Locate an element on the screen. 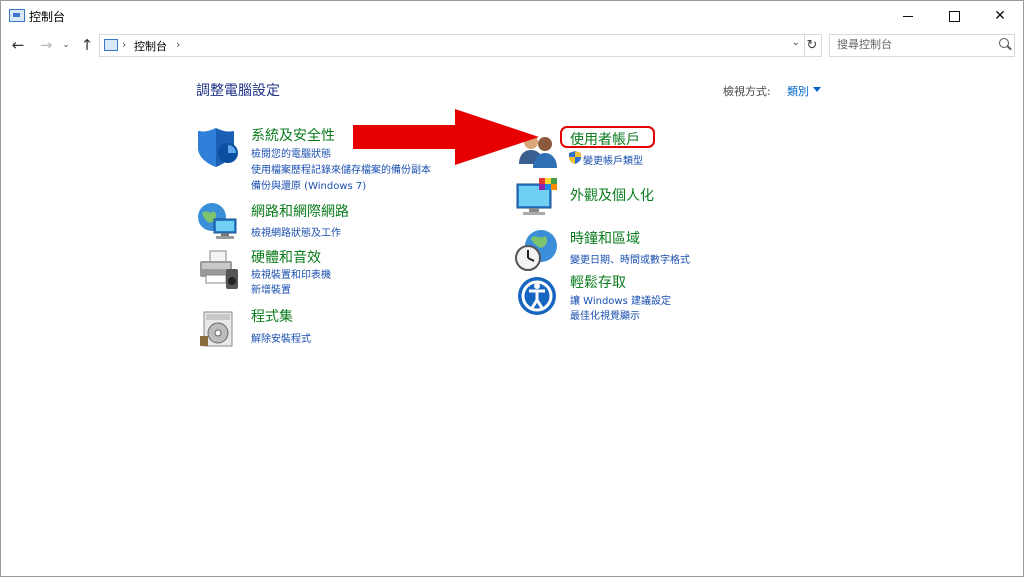 The height and width of the screenshot is (577, 1024). minimize-icon is located at coordinates (908, 16).